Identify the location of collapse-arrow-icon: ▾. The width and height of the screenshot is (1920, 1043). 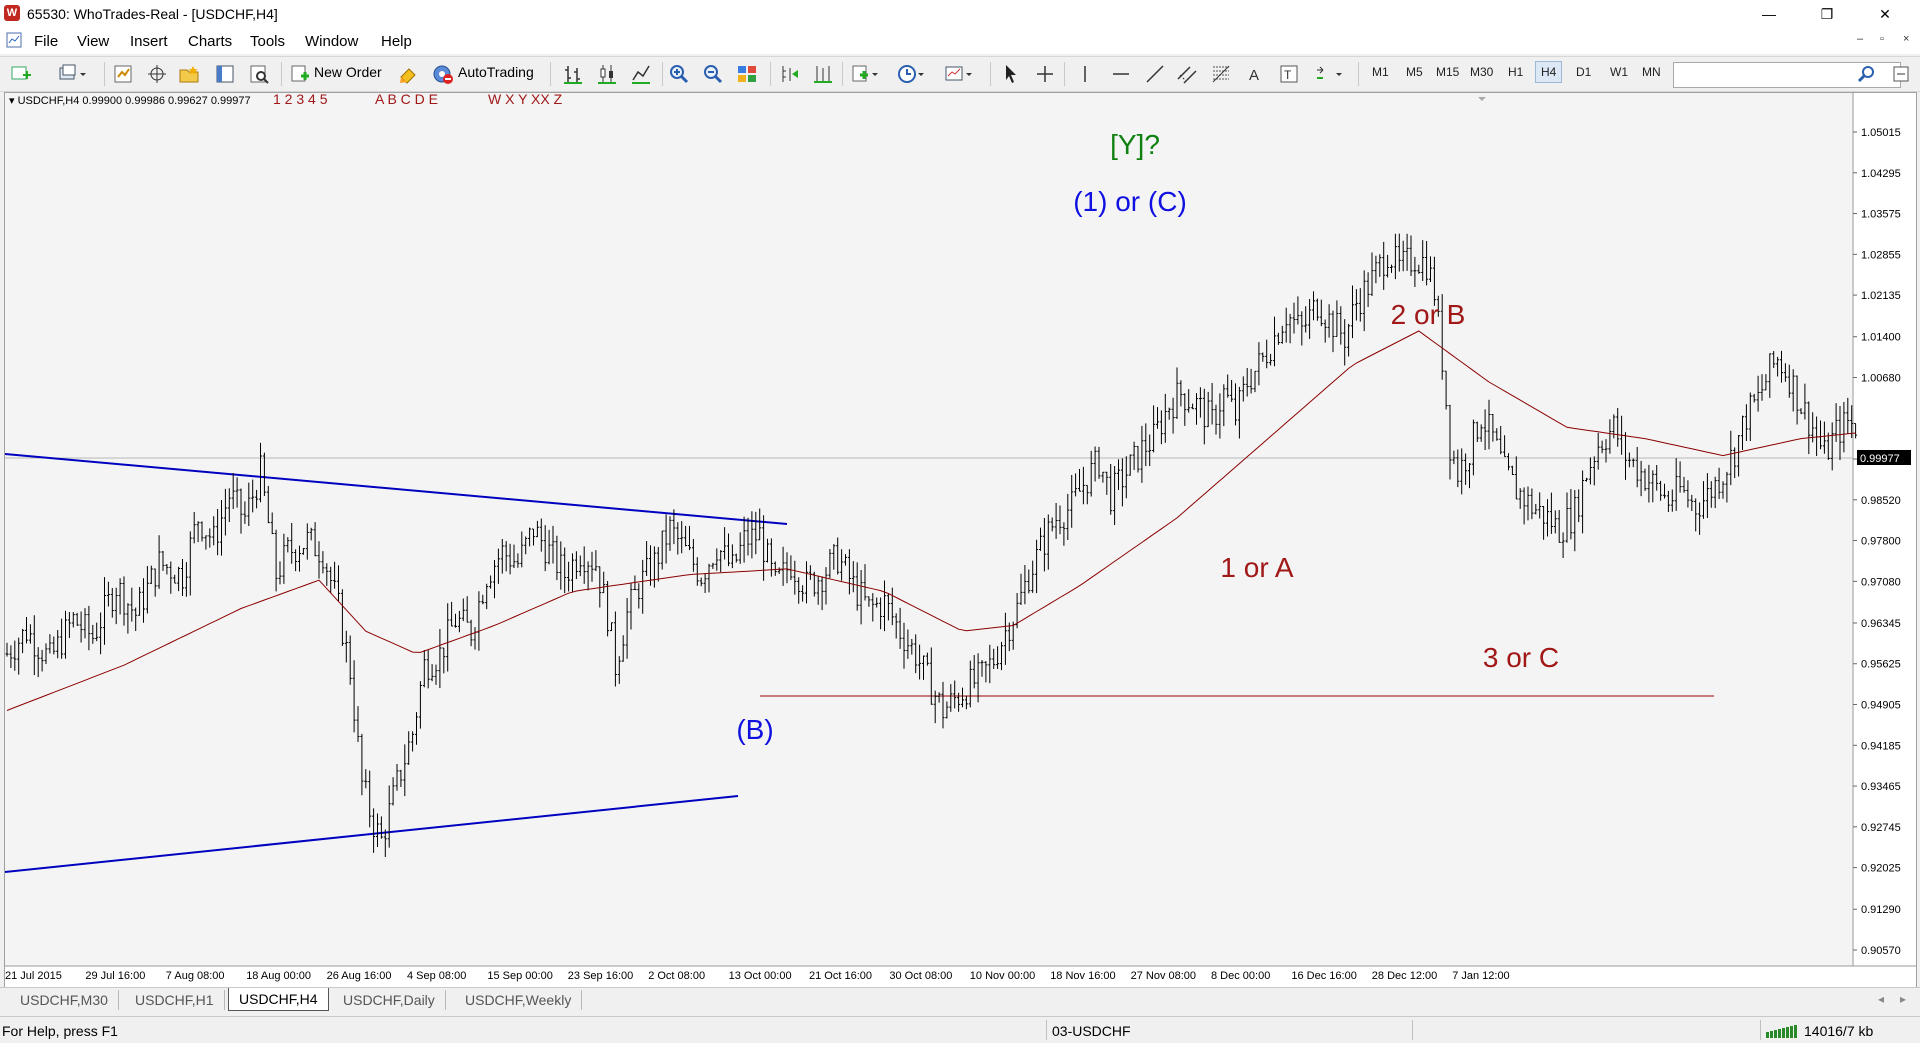
(13, 101).